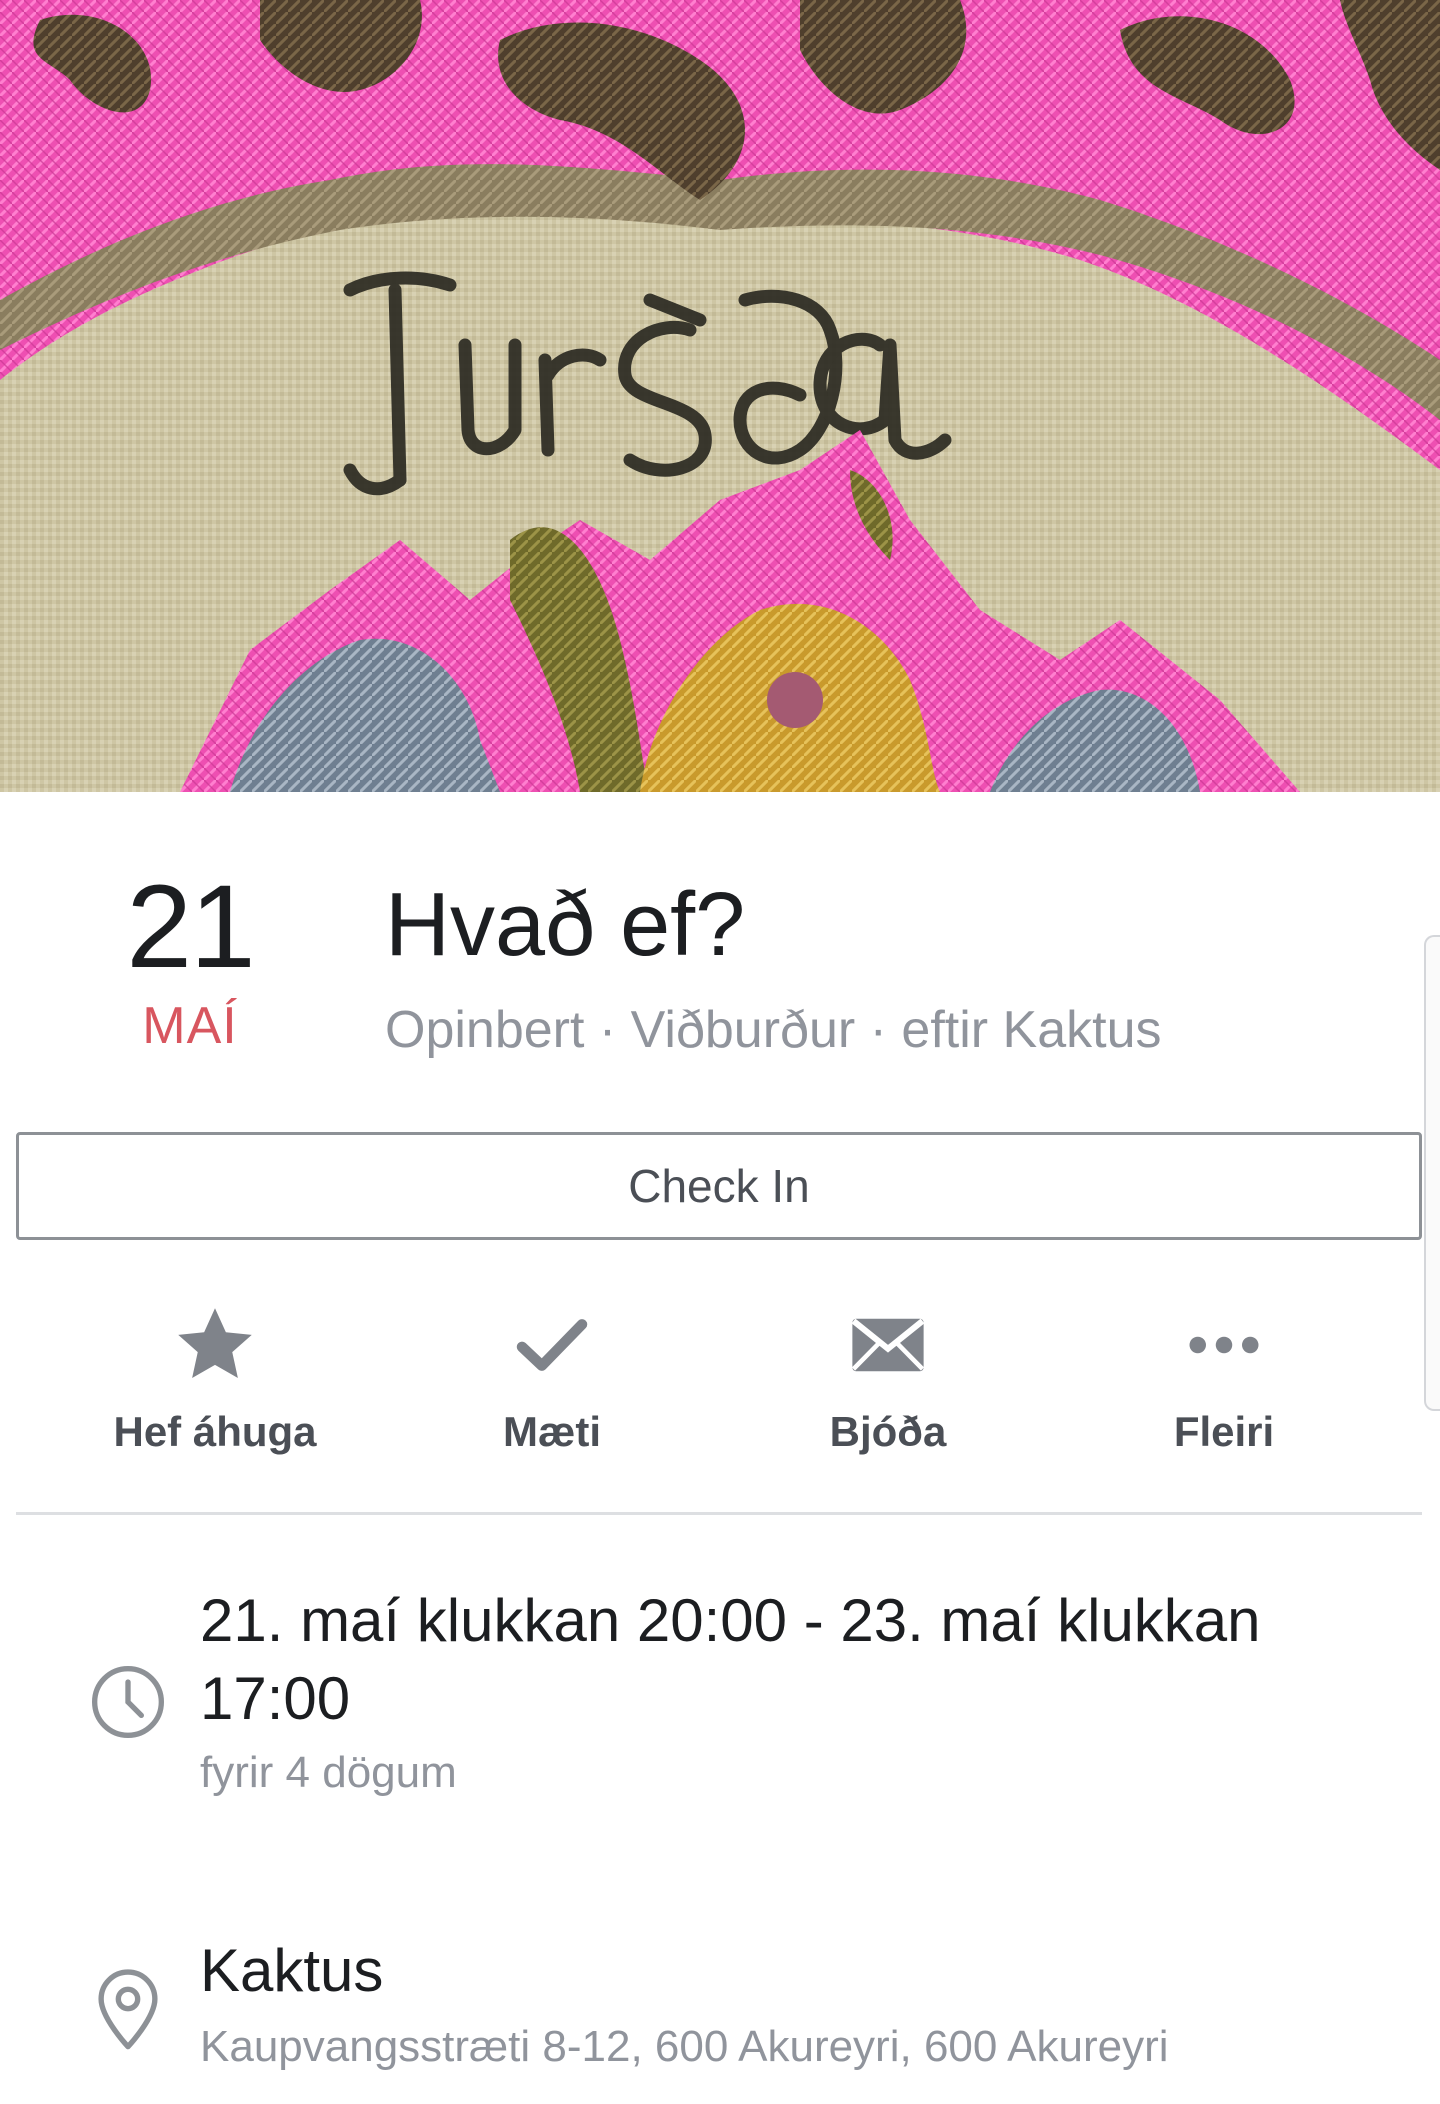 This screenshot has width=1440, height=2104. Describe the element at coordinates (552, 1345) in the screenshot. I see `check-icon` at that location.